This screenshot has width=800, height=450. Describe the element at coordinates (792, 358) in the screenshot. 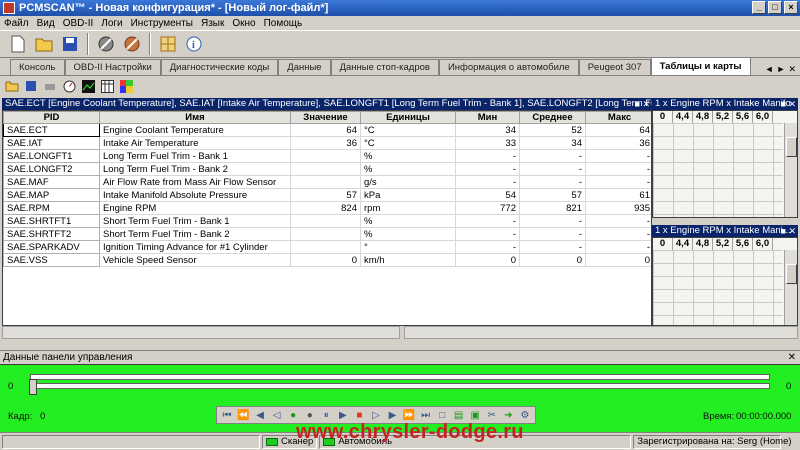

I see `close-icon: ✕` at that location.